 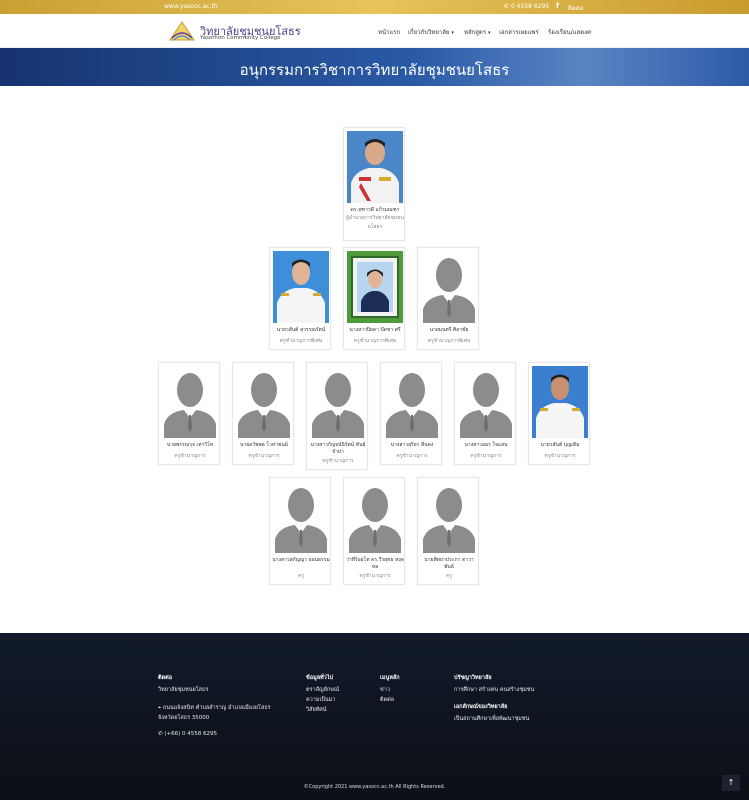 I want to click on college-logo-icon, so click(x=182, y=31).